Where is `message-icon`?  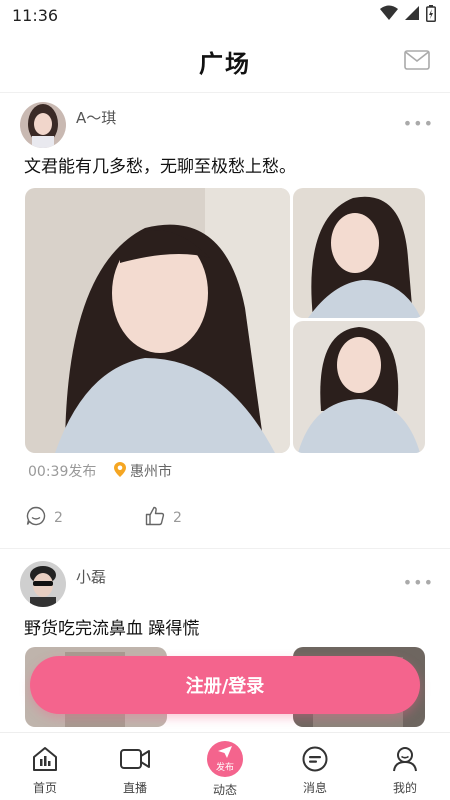 message-icon is located at coordinates (315, 759).